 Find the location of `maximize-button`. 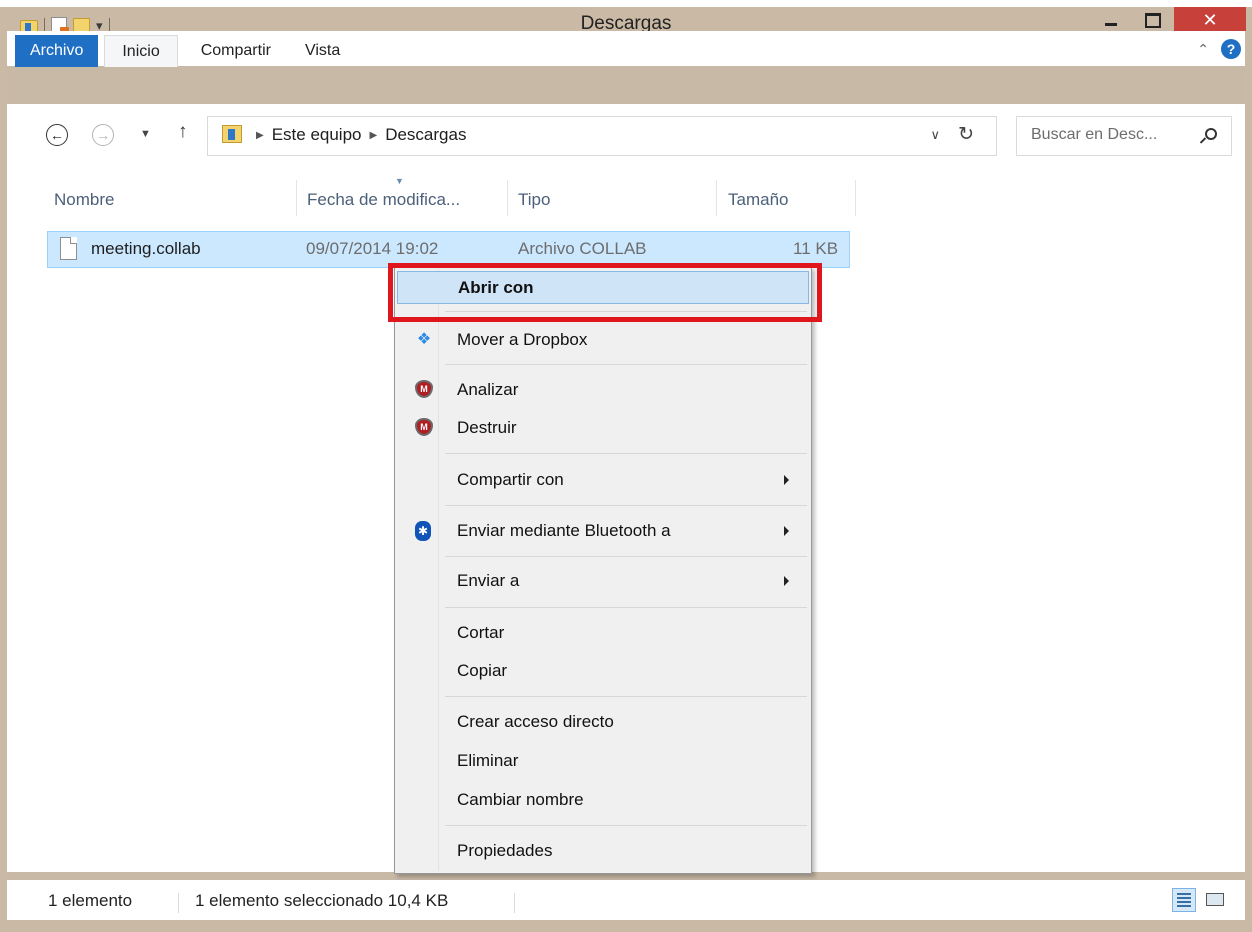

maximize-button is located at coordinates (1153, 20).